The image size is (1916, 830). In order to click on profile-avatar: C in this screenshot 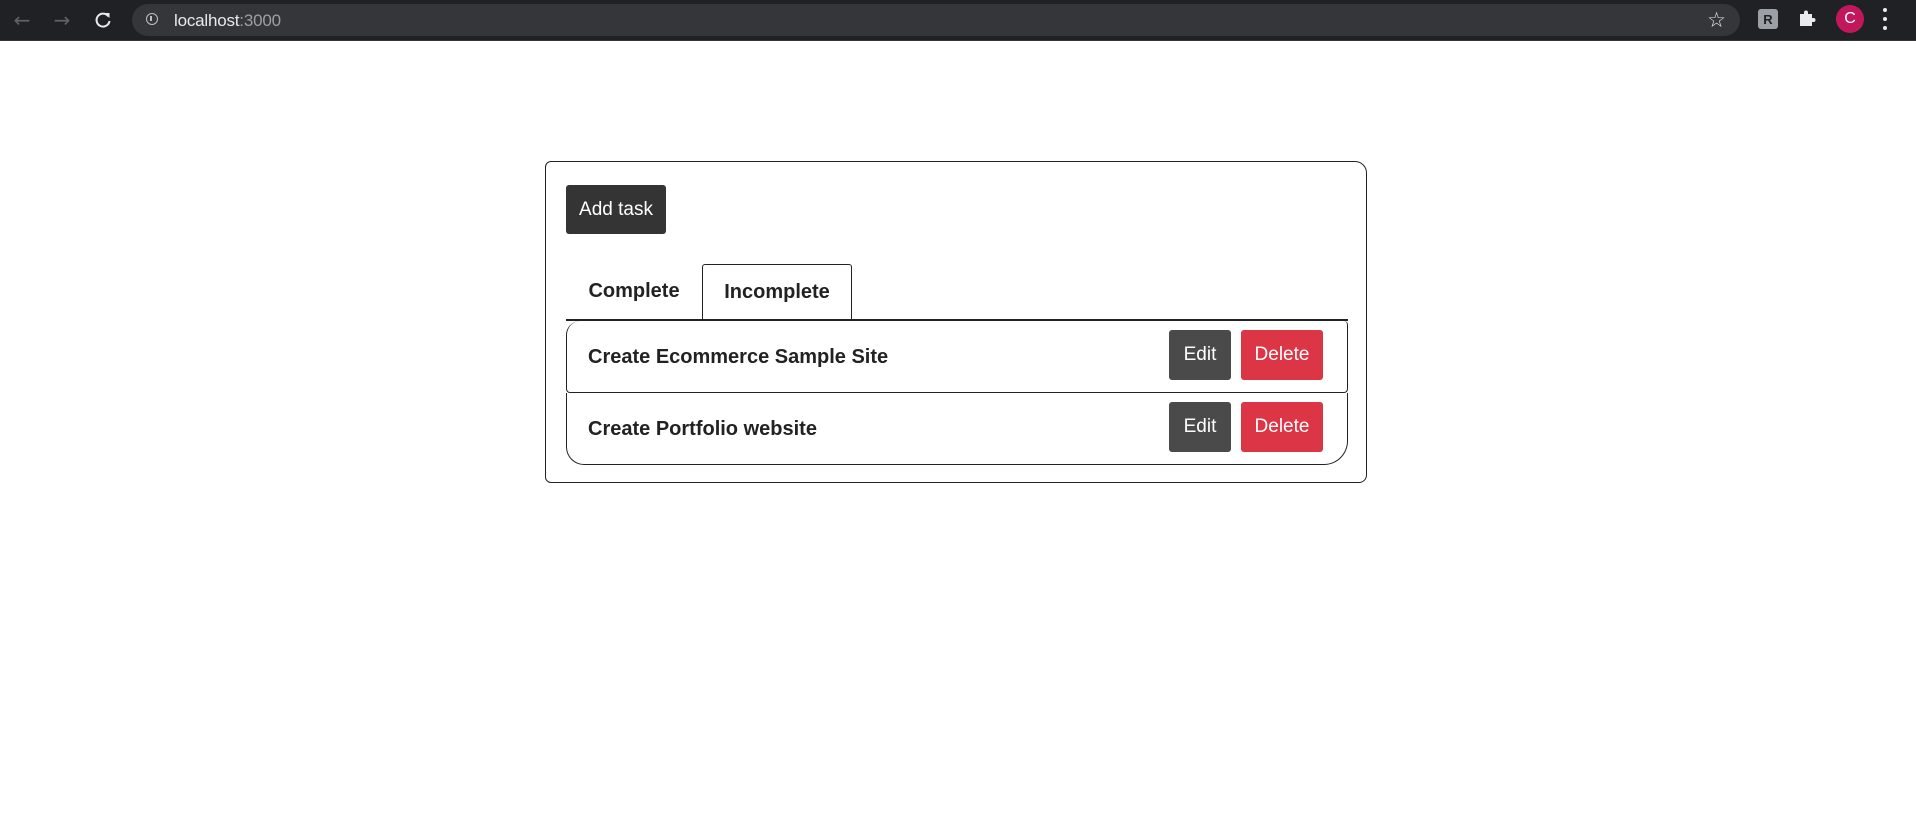, I will do `click(1850, 19)`.